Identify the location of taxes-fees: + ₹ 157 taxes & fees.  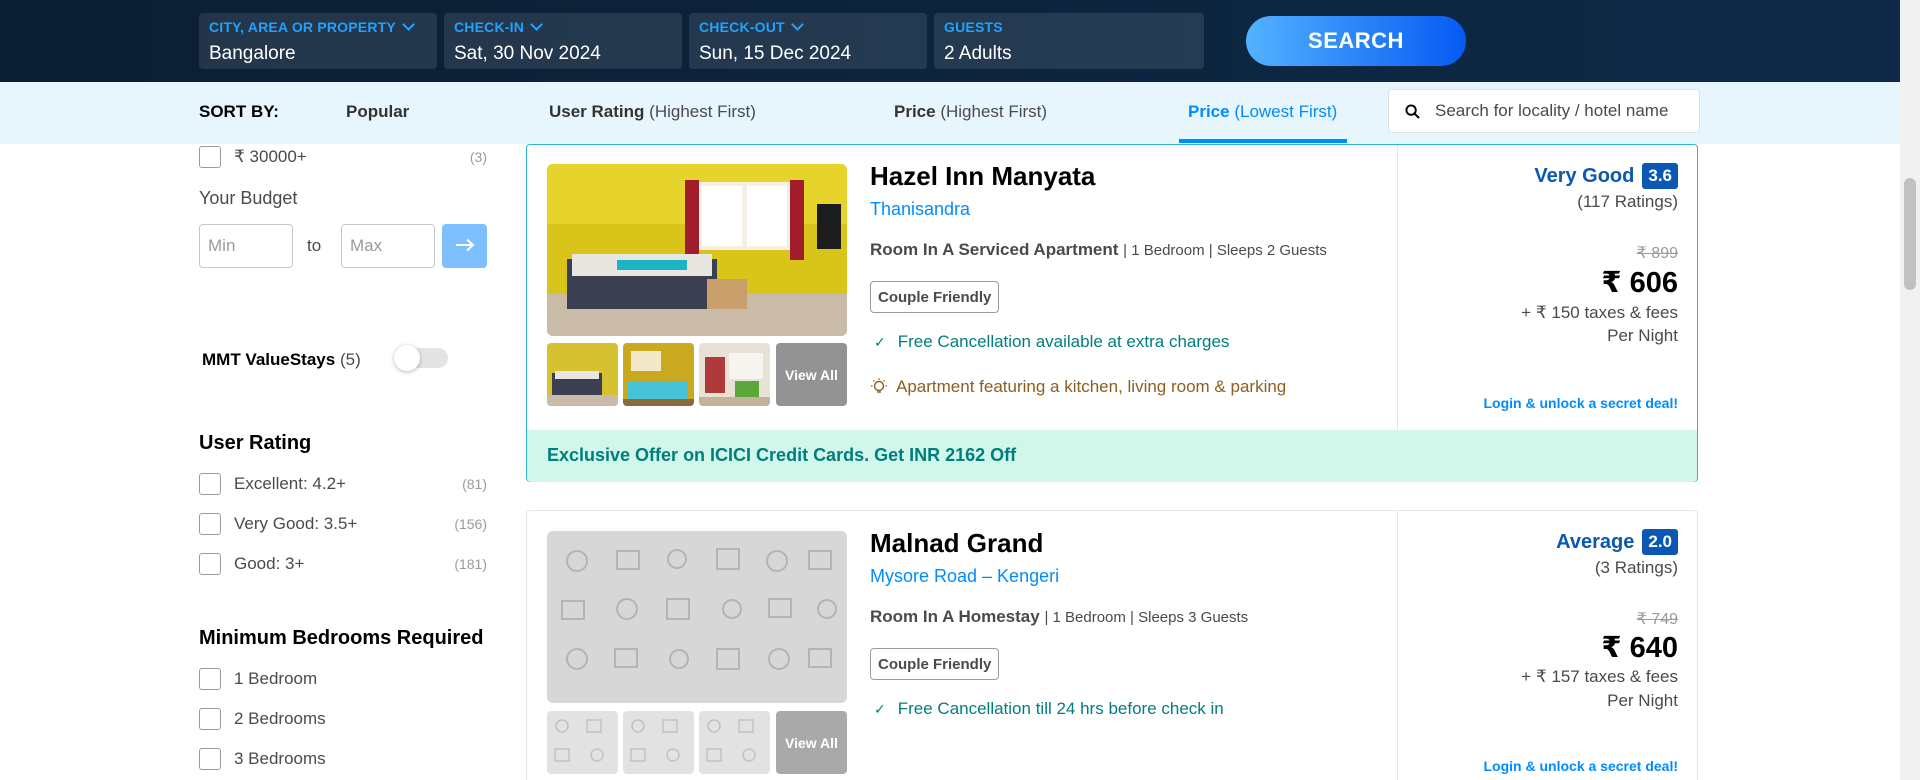
(1599, 676).